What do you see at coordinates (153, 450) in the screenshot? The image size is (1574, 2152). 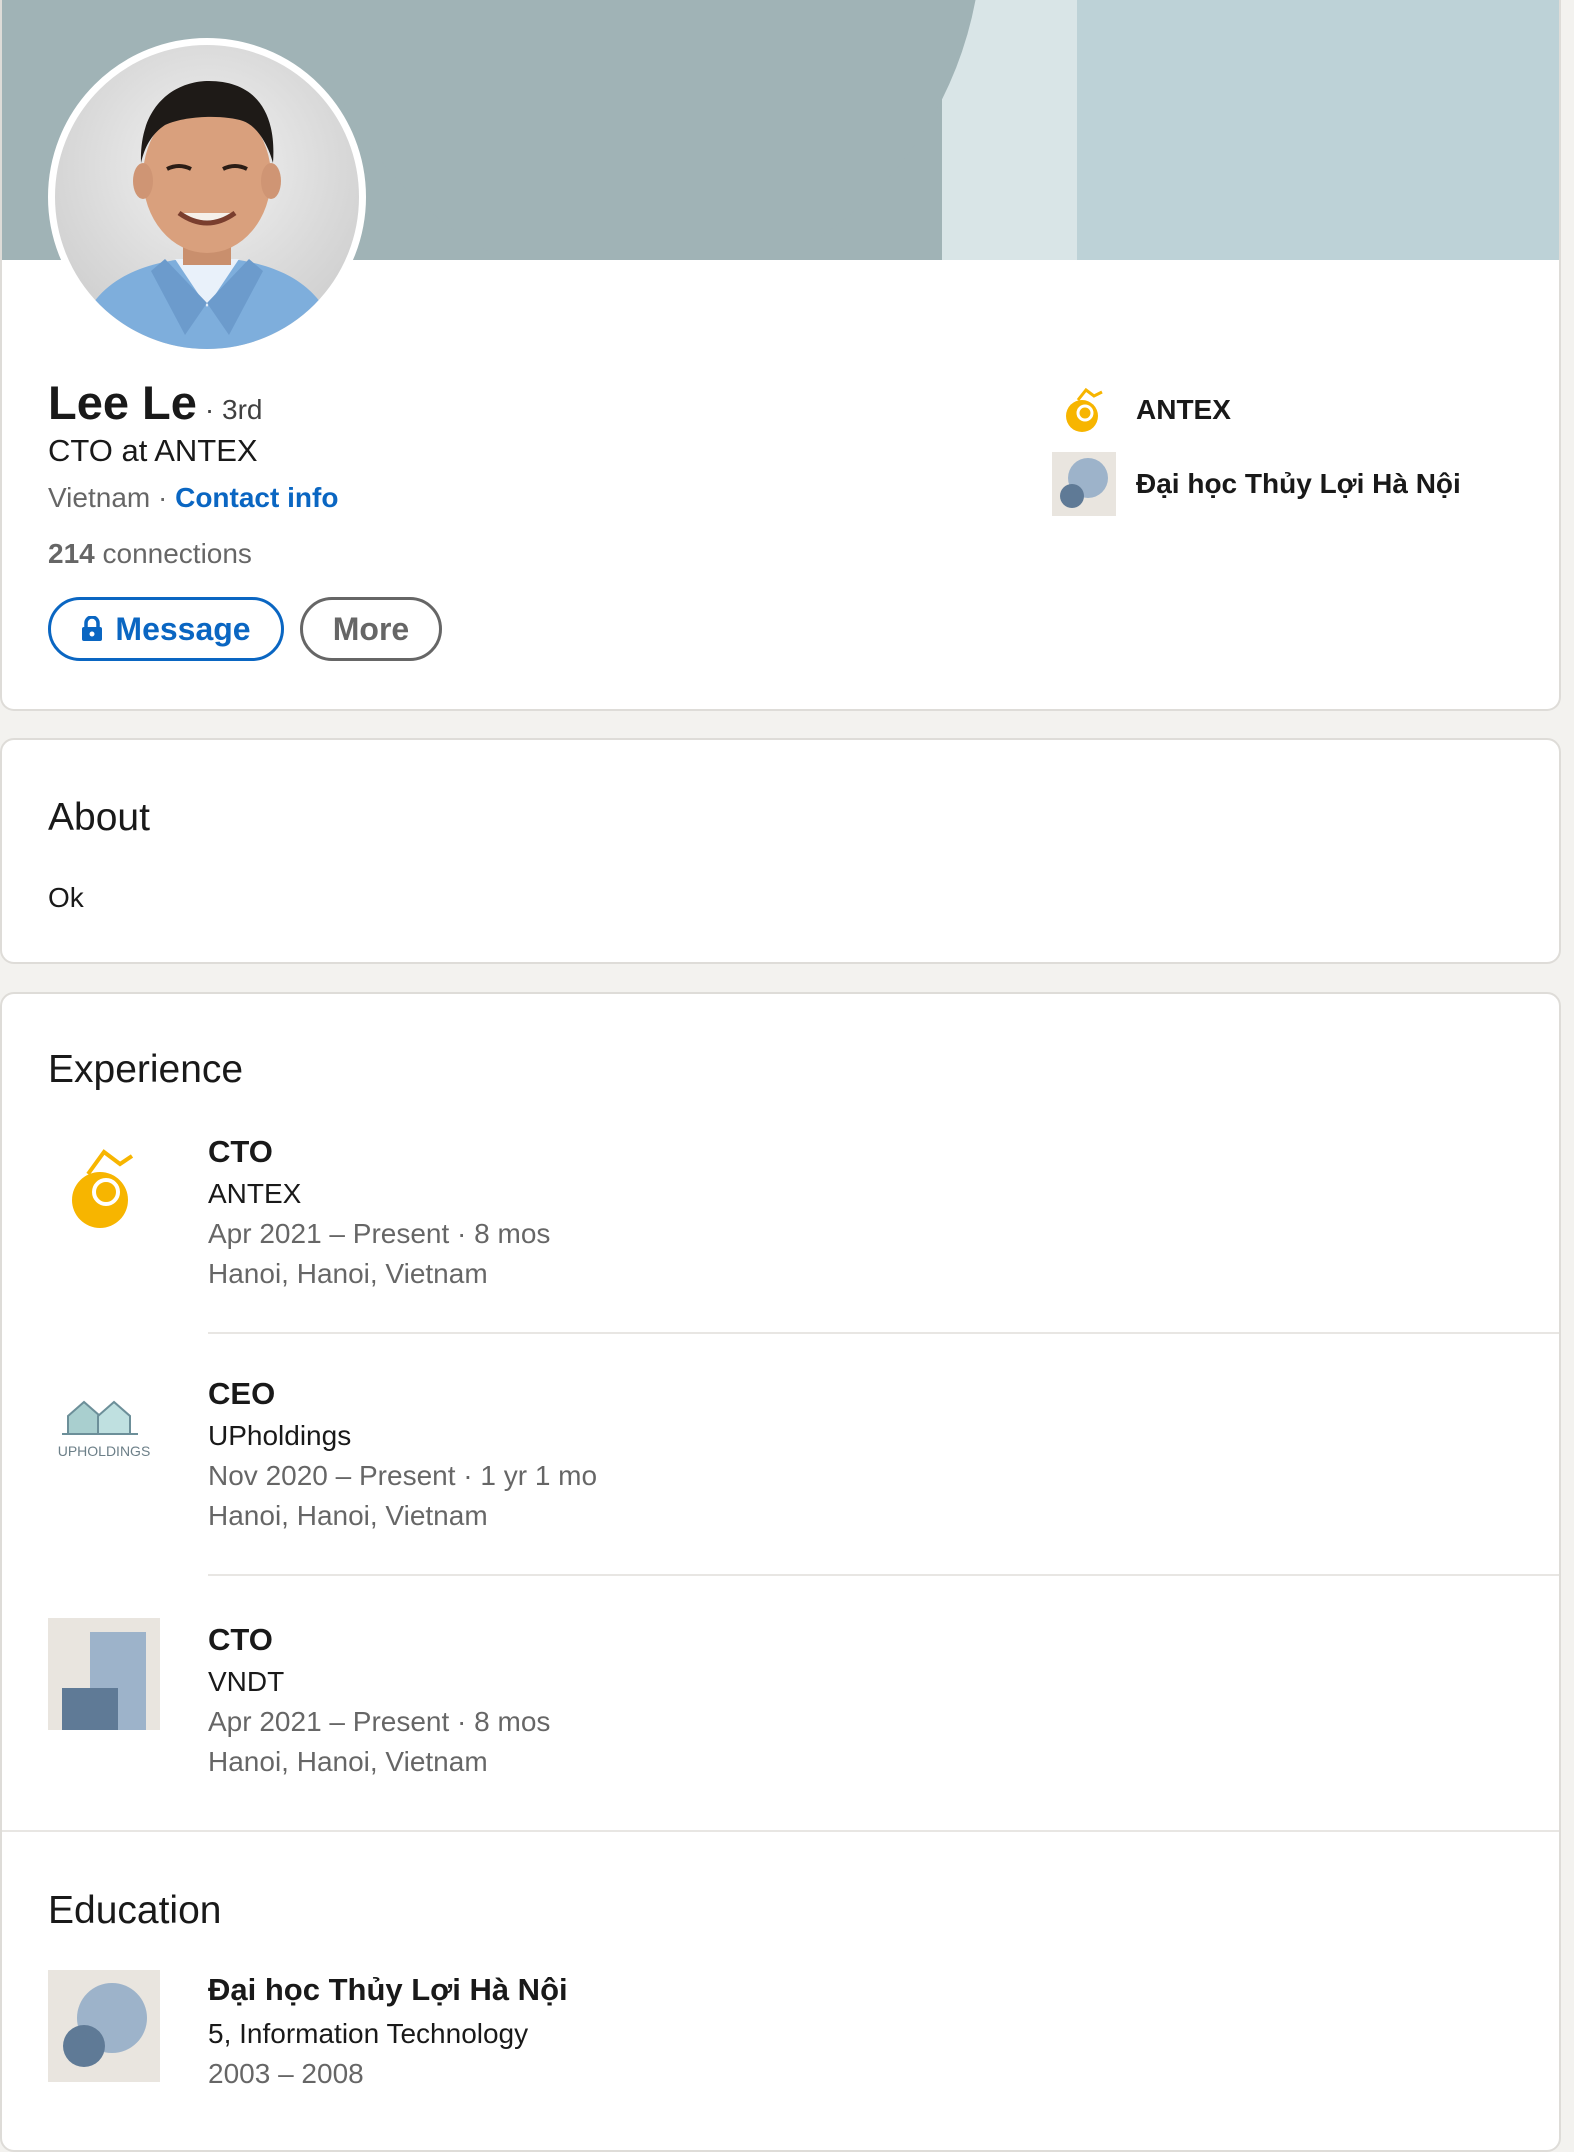 I see `profile-headline: CTO at ANTEX` at bounding box center [153, 450].